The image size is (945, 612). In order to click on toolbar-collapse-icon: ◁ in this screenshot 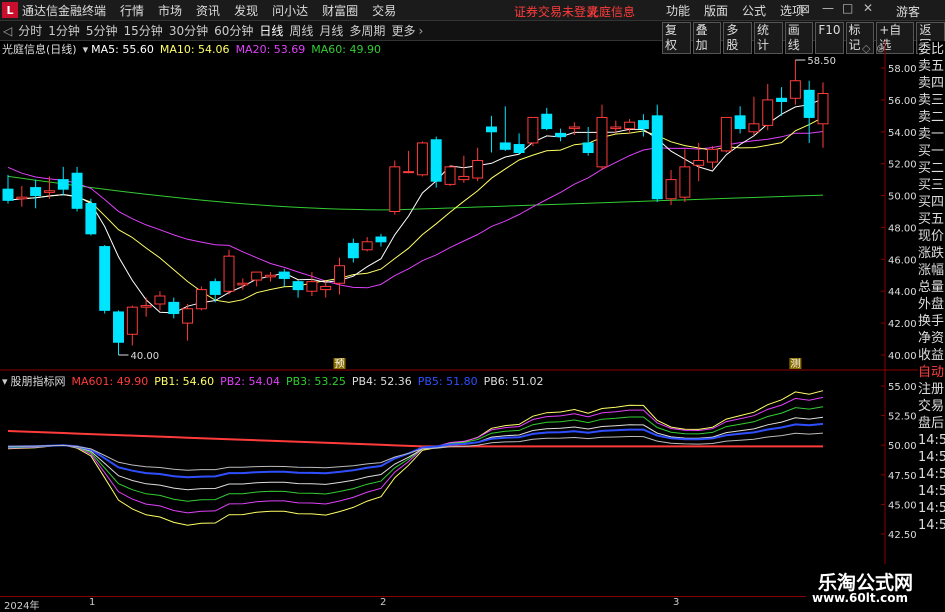, I will do `click(7, 31)`.